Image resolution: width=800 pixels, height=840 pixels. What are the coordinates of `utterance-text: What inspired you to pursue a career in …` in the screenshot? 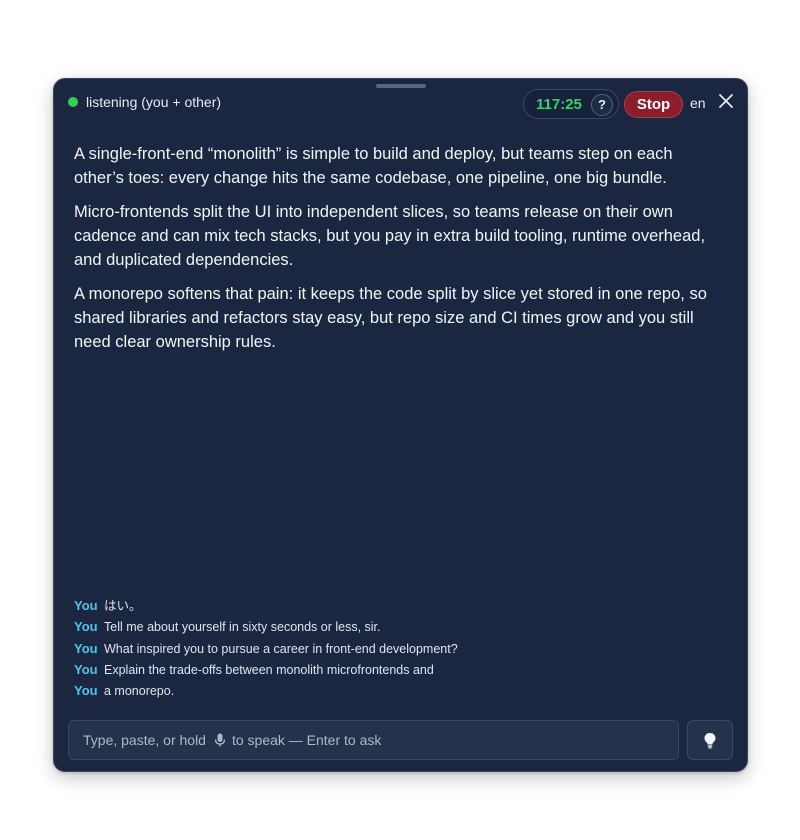 It's located at (281, 648).